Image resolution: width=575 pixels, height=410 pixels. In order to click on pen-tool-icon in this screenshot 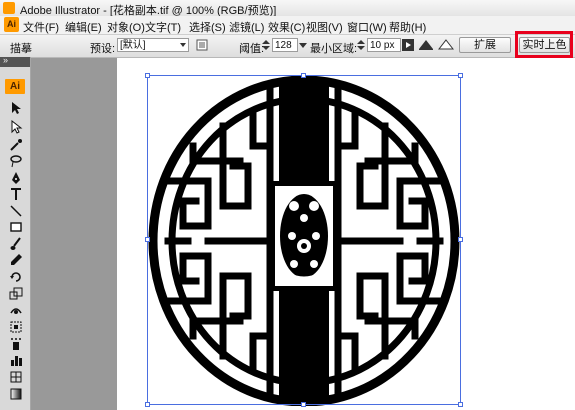, I will do `click(16, 178)`.